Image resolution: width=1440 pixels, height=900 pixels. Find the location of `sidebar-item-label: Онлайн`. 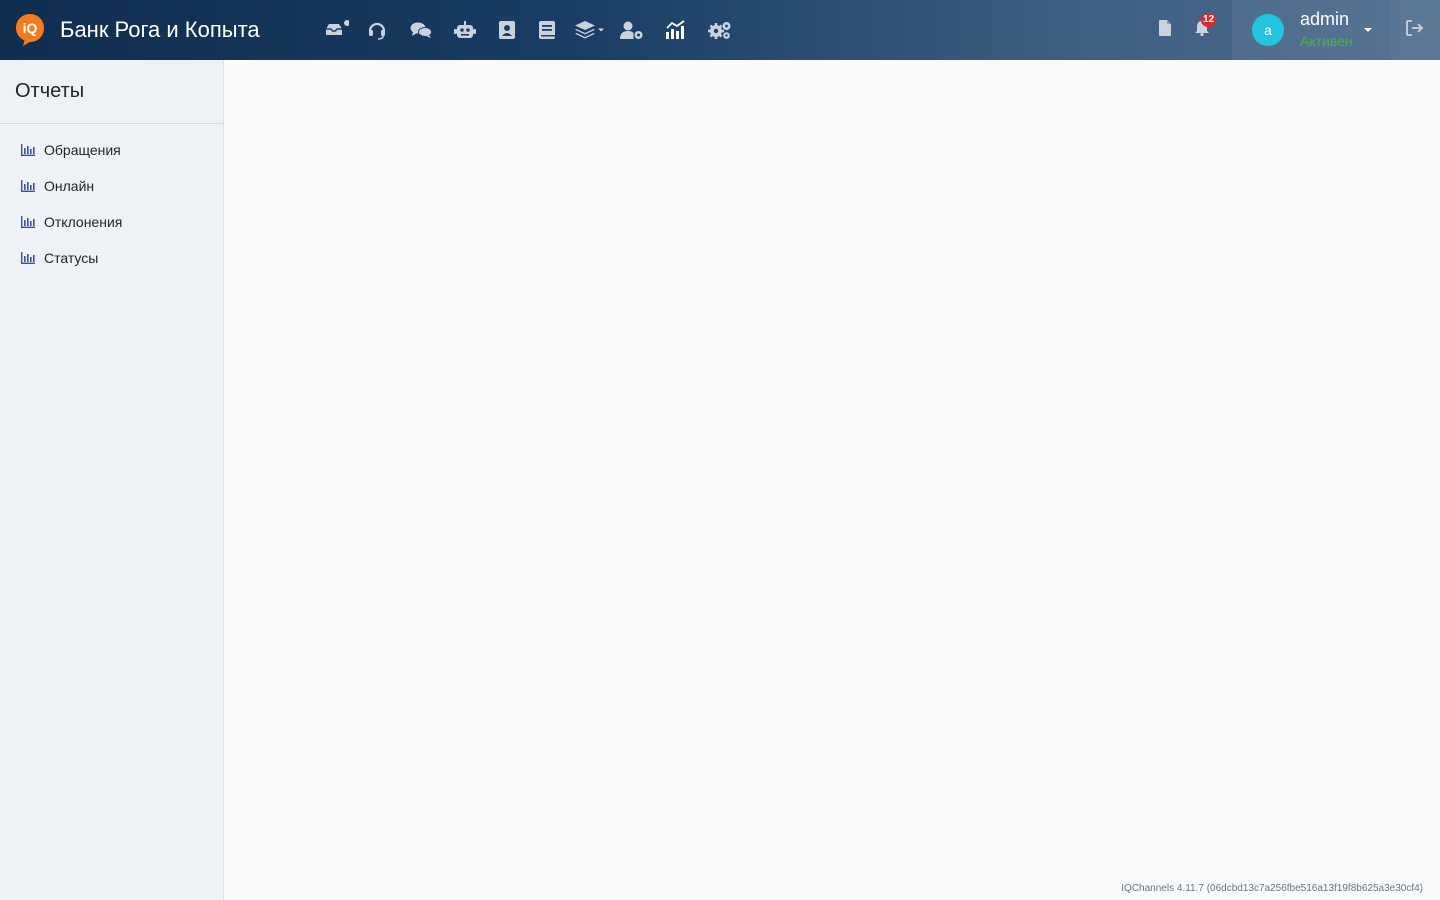

sidebar-item-label: Онлайн is located at coordinates (69, 186).